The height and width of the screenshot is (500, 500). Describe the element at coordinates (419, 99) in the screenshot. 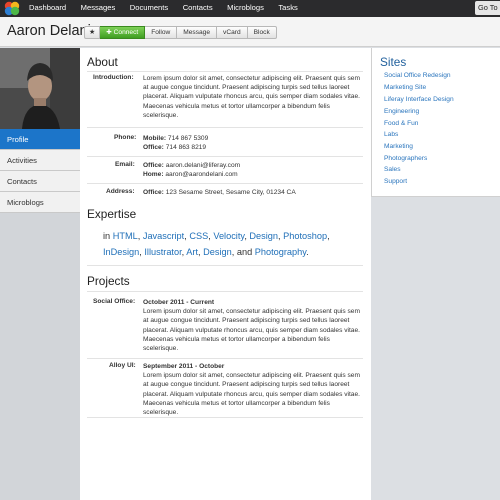

I see `site-link: Liferay Interface Design` at that location.